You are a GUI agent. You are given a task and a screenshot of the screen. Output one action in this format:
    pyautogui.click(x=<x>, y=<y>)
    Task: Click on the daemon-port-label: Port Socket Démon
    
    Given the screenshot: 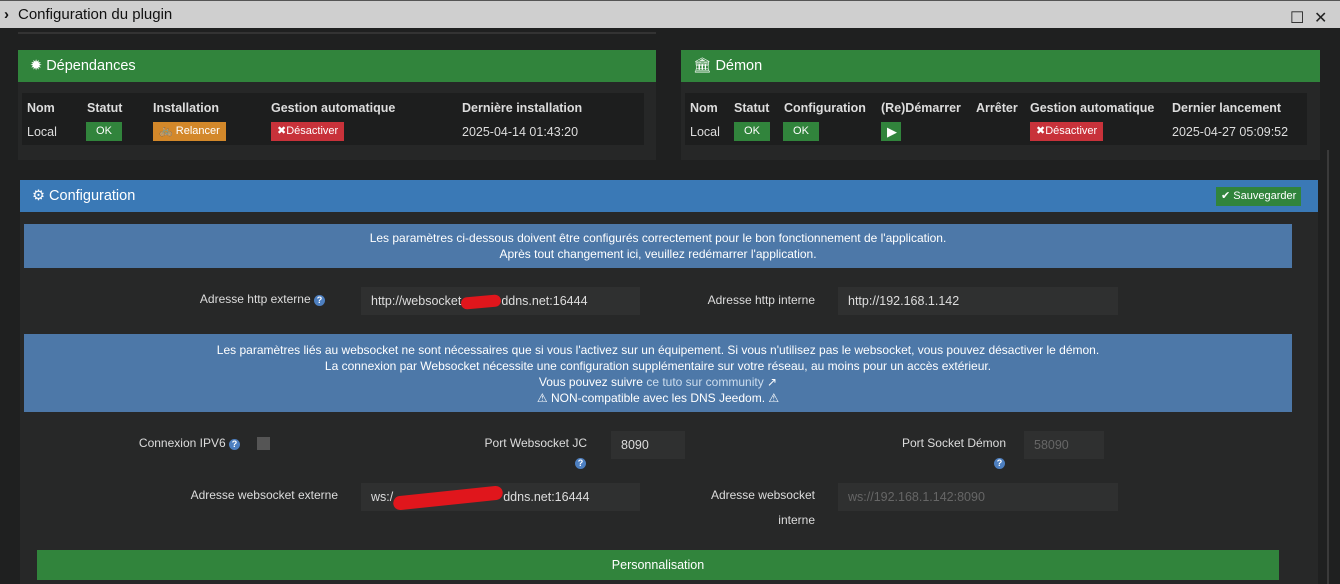 What is the action you would take?
    pyautogui.click(x=953, y=443)
    